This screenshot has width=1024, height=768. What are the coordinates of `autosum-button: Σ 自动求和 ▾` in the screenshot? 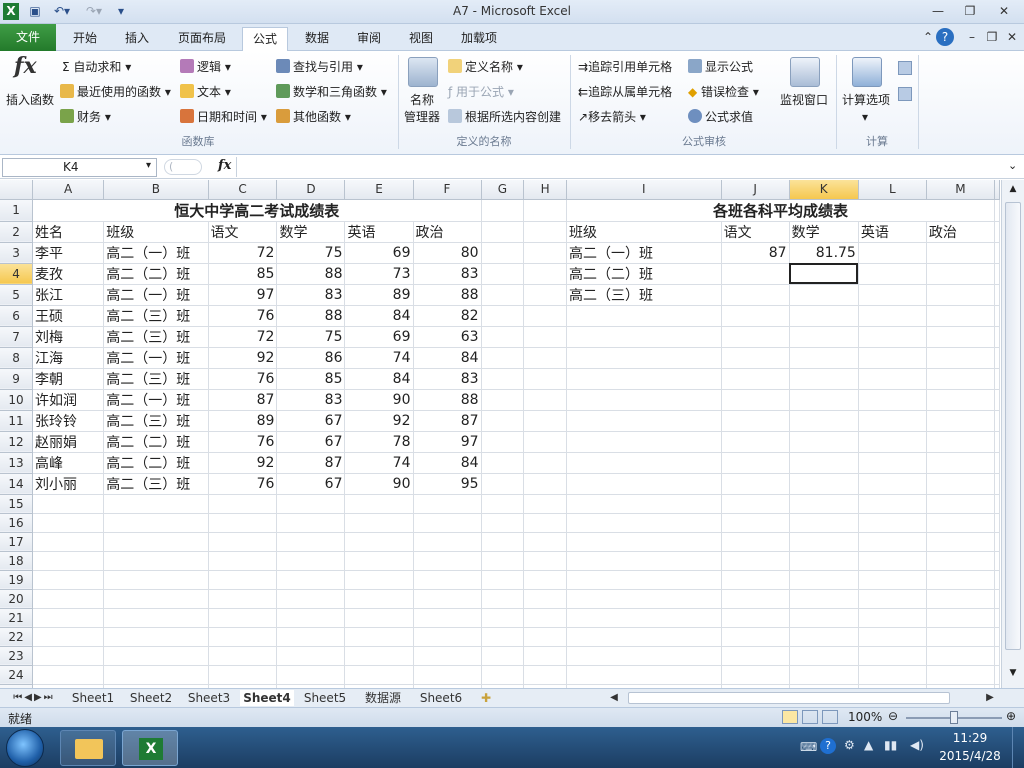 It's located at (96, 67).